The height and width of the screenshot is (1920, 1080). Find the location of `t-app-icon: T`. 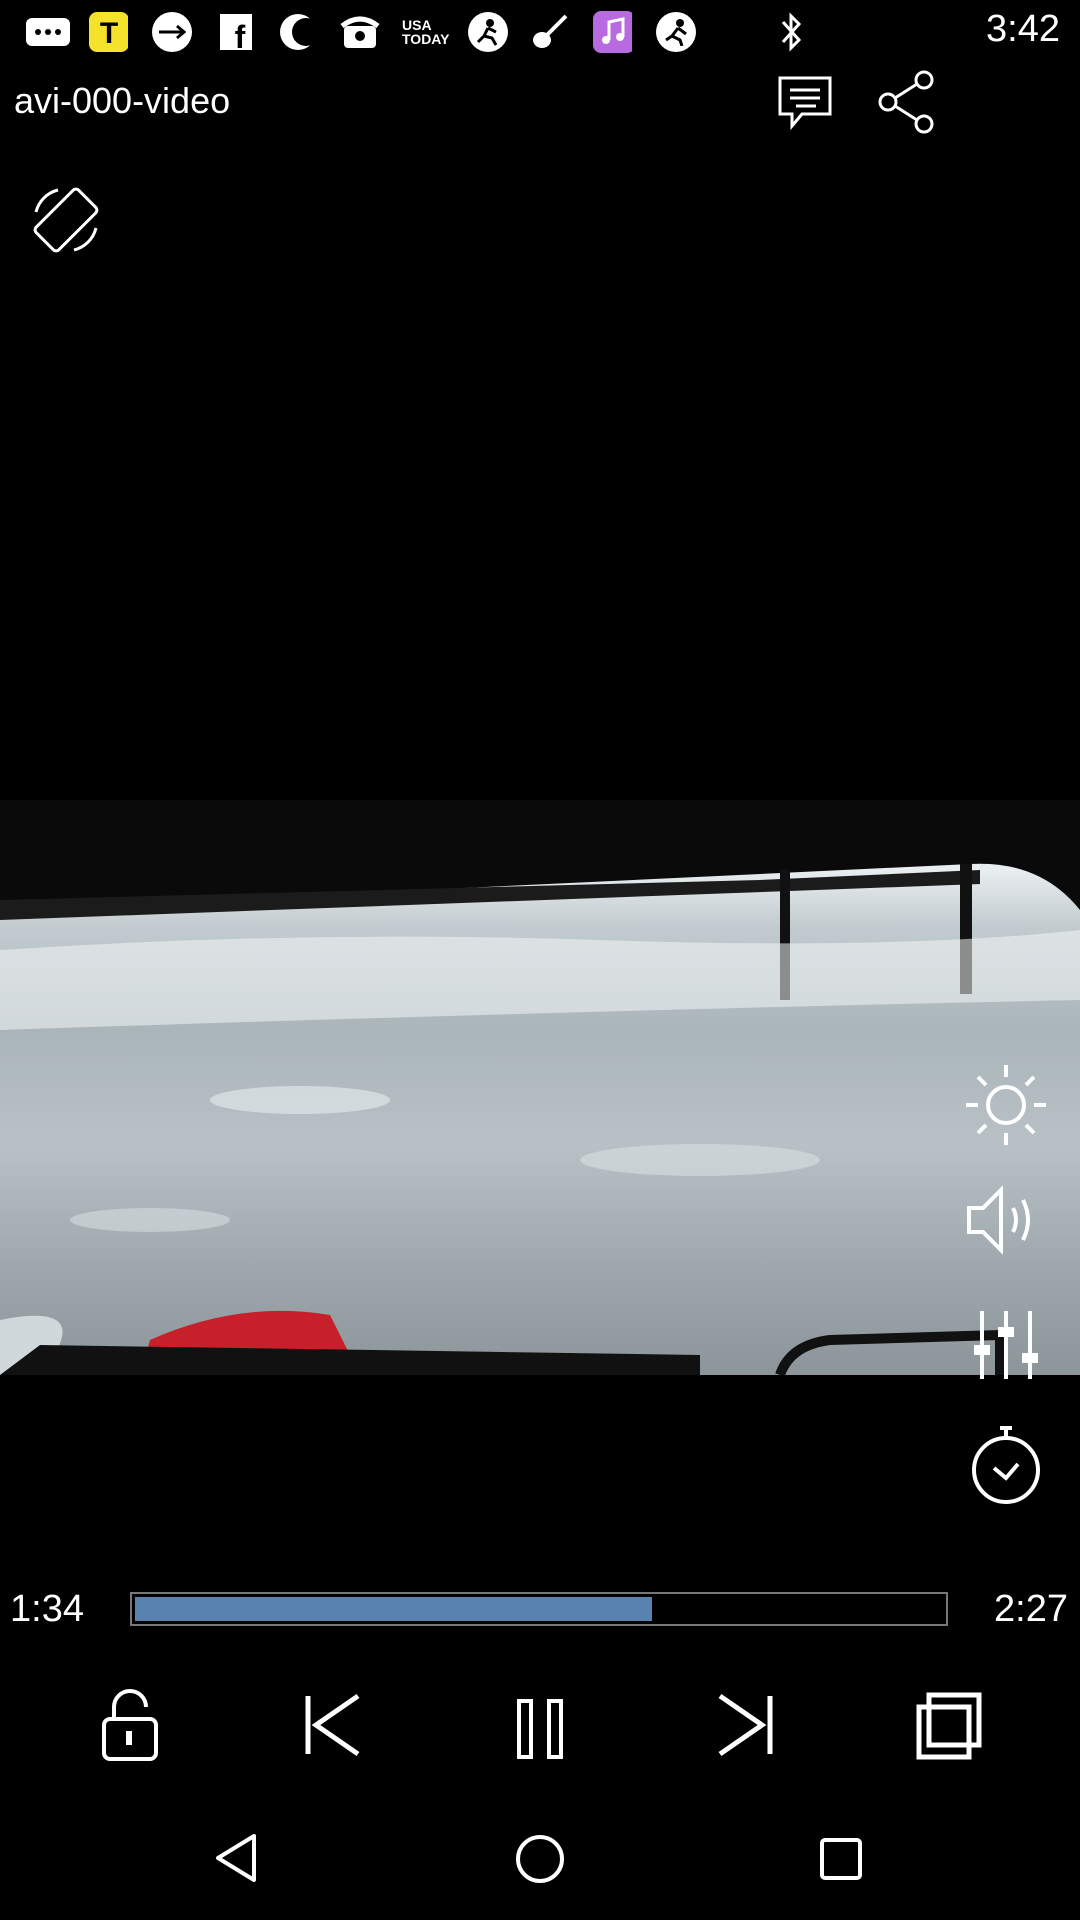

t-app-icon: T is located at coordinates (108, 32).